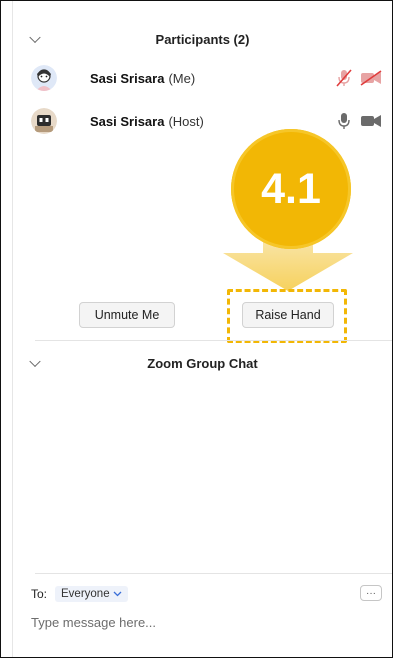 This screenshot has width=393, height=658. What do you see at coordinates (371, 593) in the screenshot?
I see `more-options-button: ···` at bounding box center [371, 593].